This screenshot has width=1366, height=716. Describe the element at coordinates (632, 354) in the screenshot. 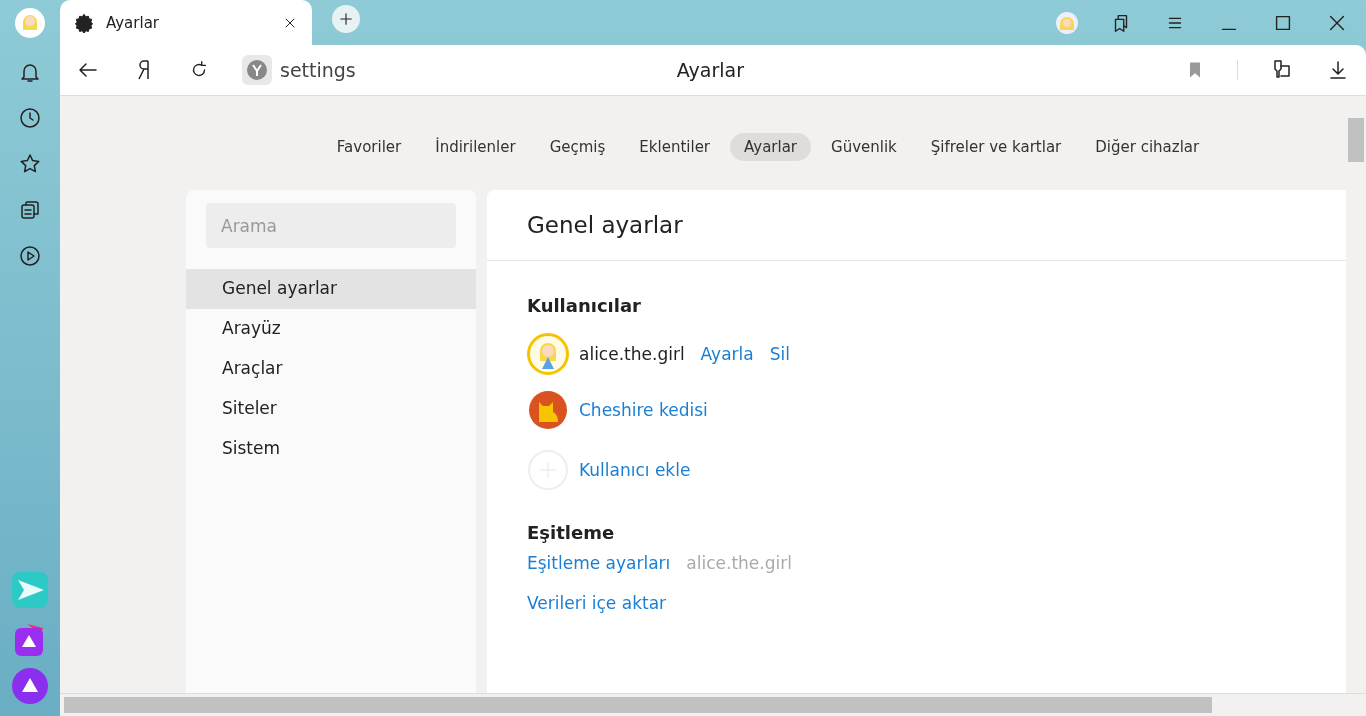

I see `user-name: alice.the.girl` at that location.